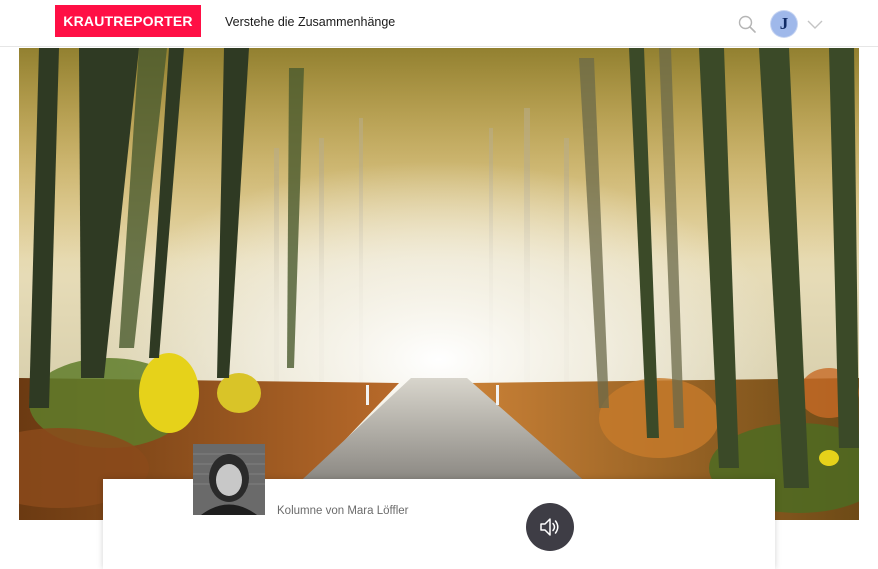 The height and width of the screenshot is (569, 878). What do you see at coordinates (310, 22) in the screenshot?
I see `site-tagline: Verstehe die Zusammenhänge` at bounding box center [310, 22].